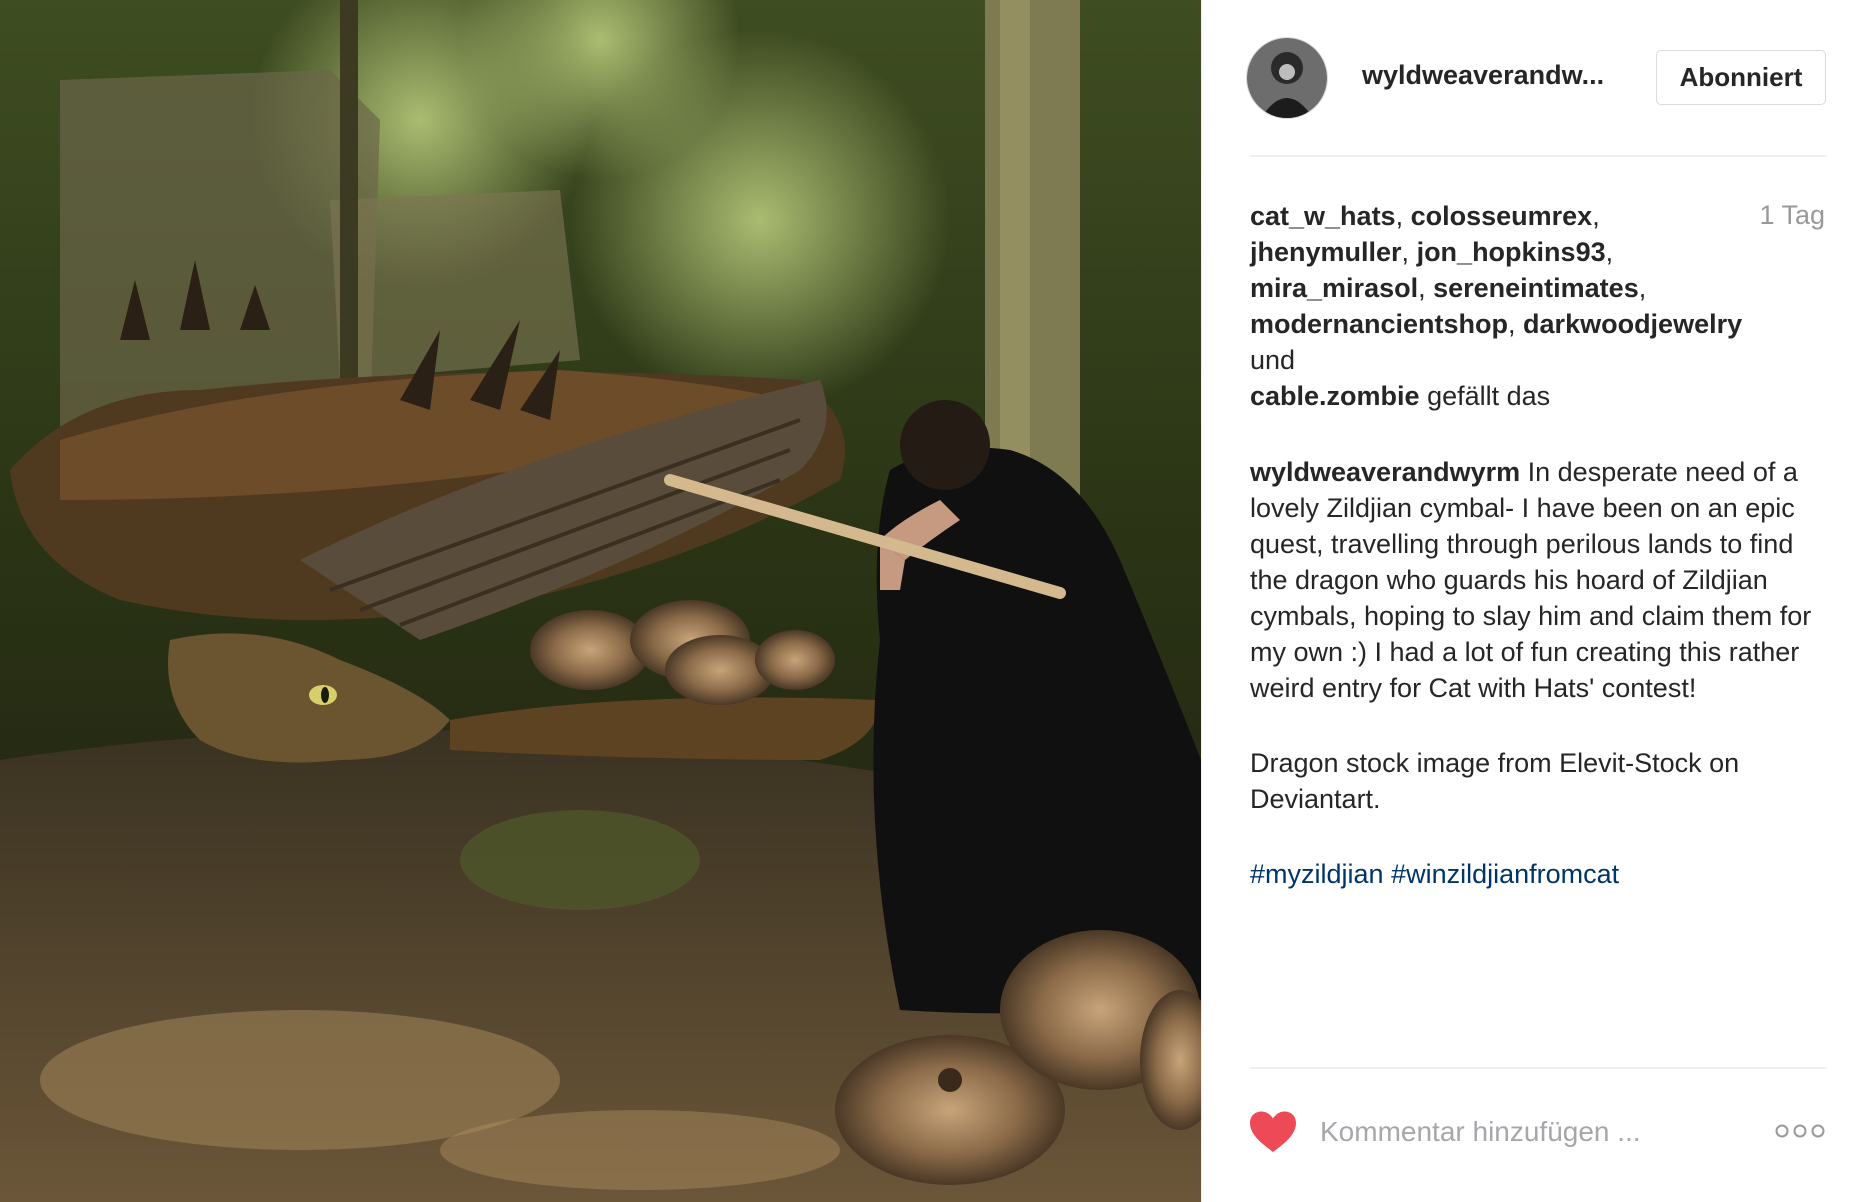  Describe the element at coordinates (1335, 396) in the screenshot. I see `like-user: cable.zombie` at that location.